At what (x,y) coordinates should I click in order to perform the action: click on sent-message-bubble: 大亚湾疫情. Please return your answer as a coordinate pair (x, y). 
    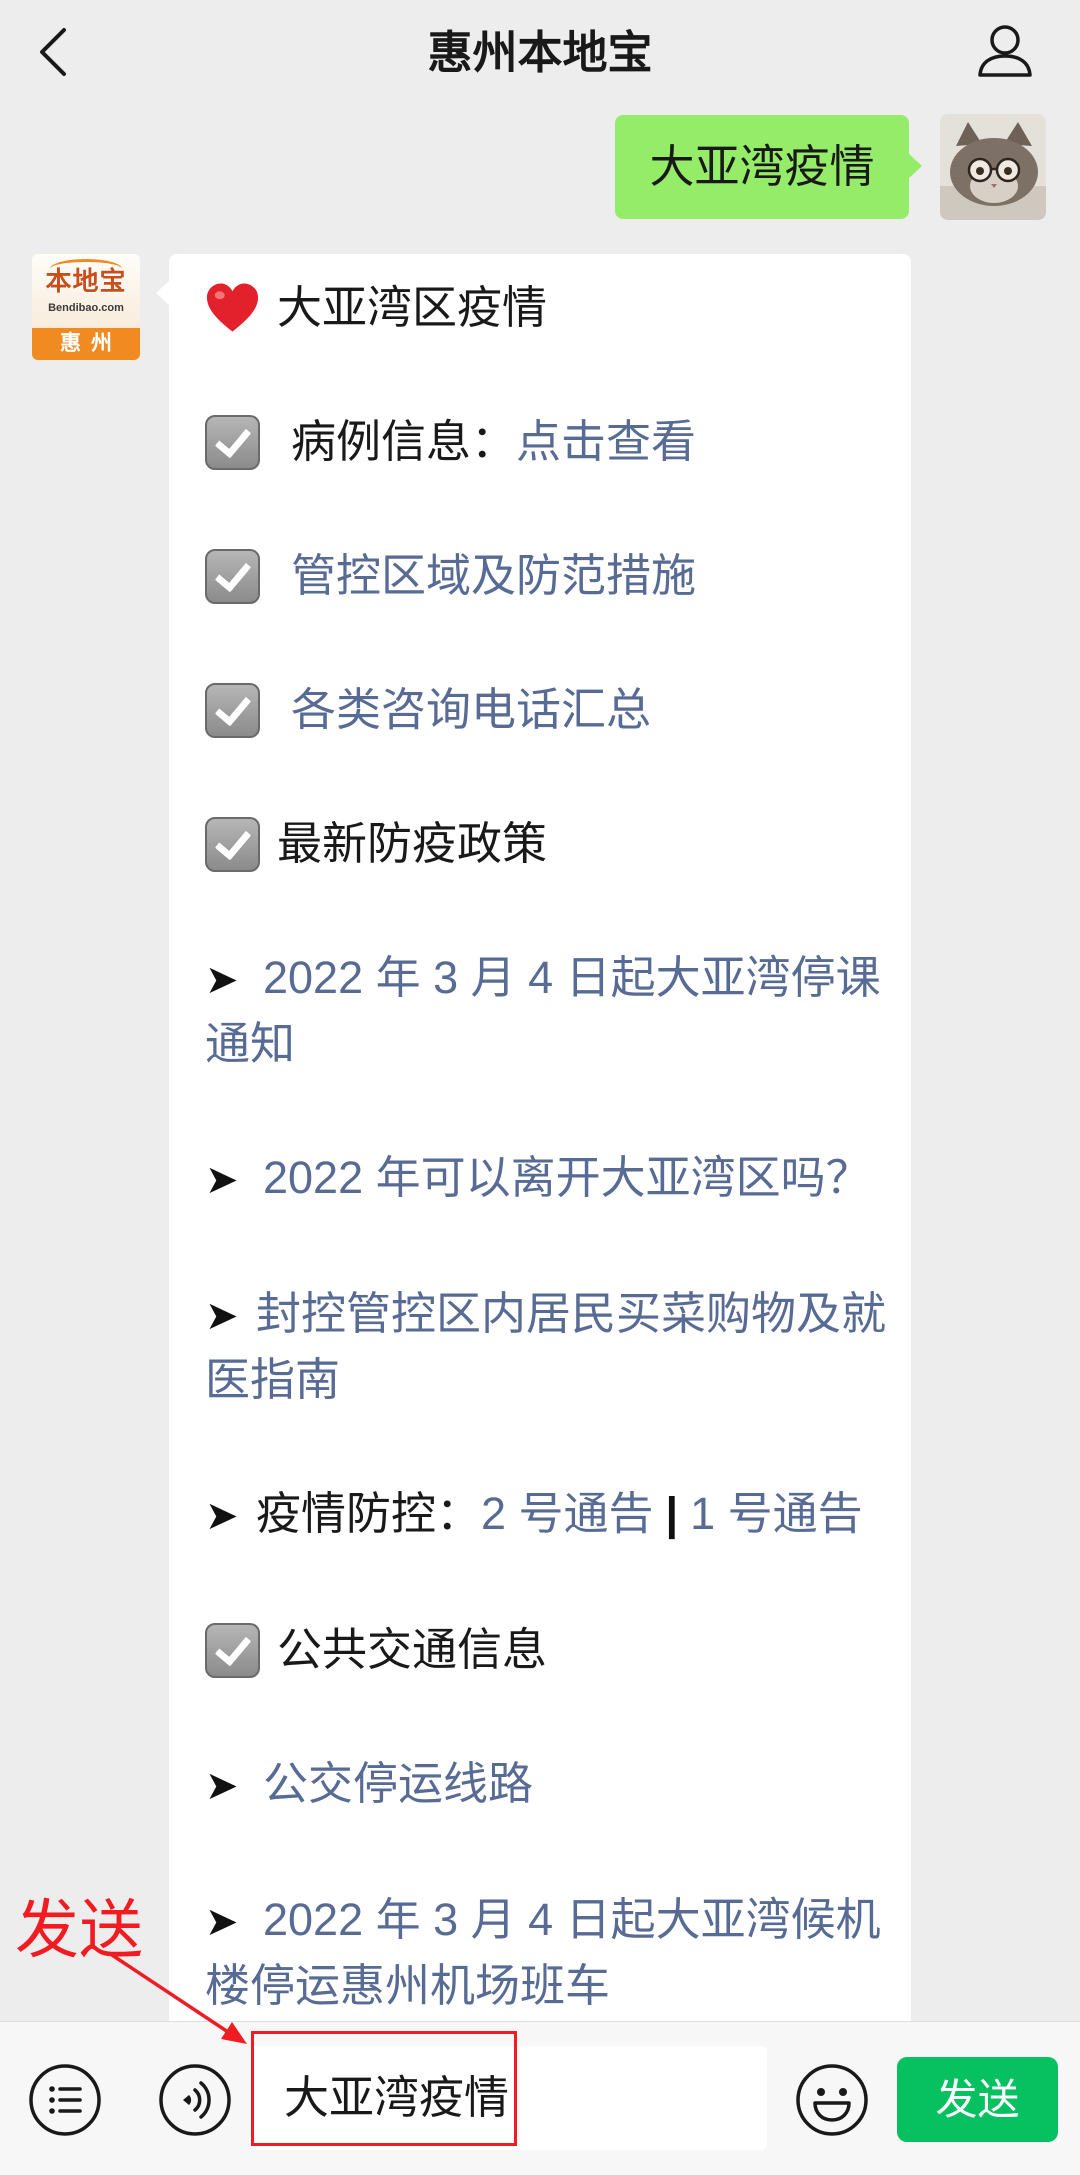
    Looking at the image, I should click on (768, 167).